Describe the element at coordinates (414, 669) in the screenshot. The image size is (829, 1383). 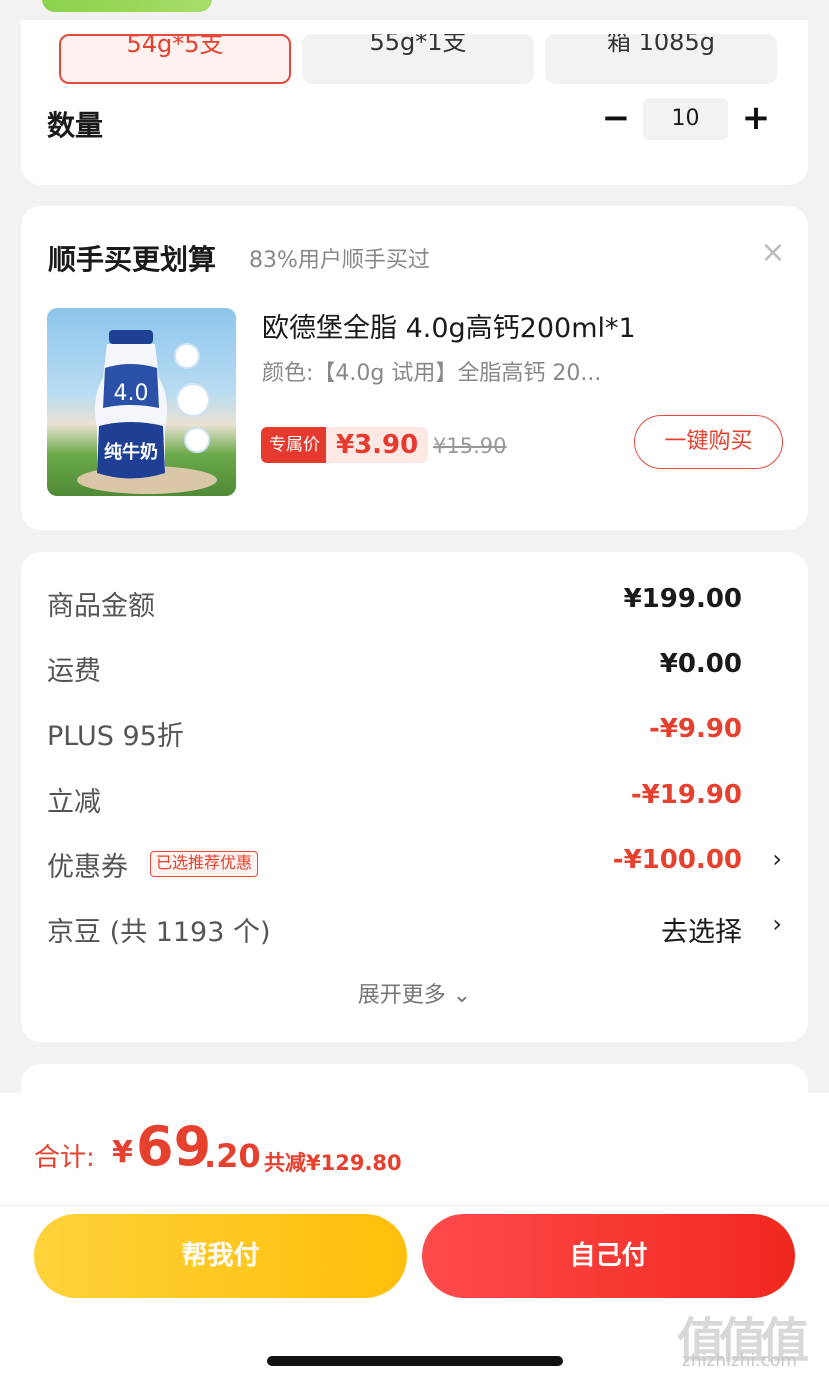
I see `price-row-shipping: 运费 ¥0.00` at that location.